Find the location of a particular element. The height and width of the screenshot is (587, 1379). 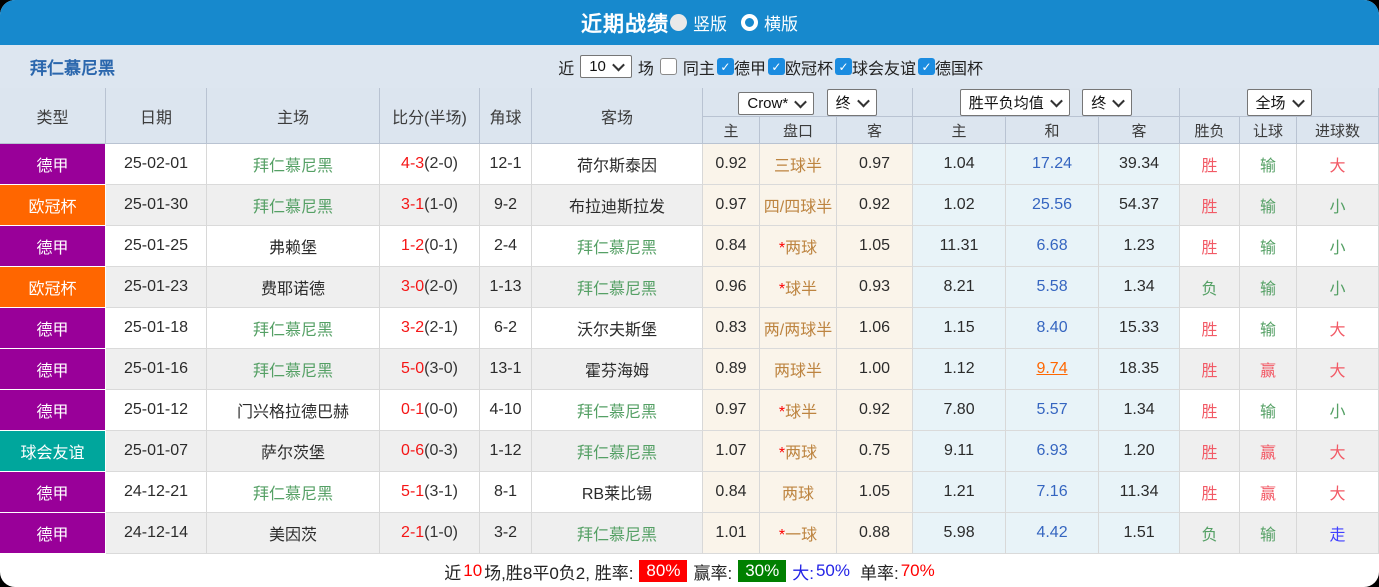

odds-away: 1.05 is located at coordinates (875, 246).